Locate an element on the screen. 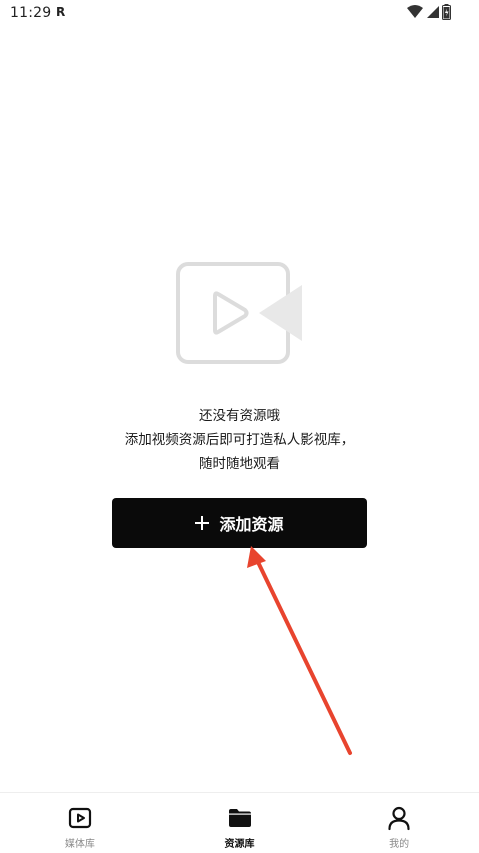  status-bar: 11:29 R is located at coordinates (239, 13).